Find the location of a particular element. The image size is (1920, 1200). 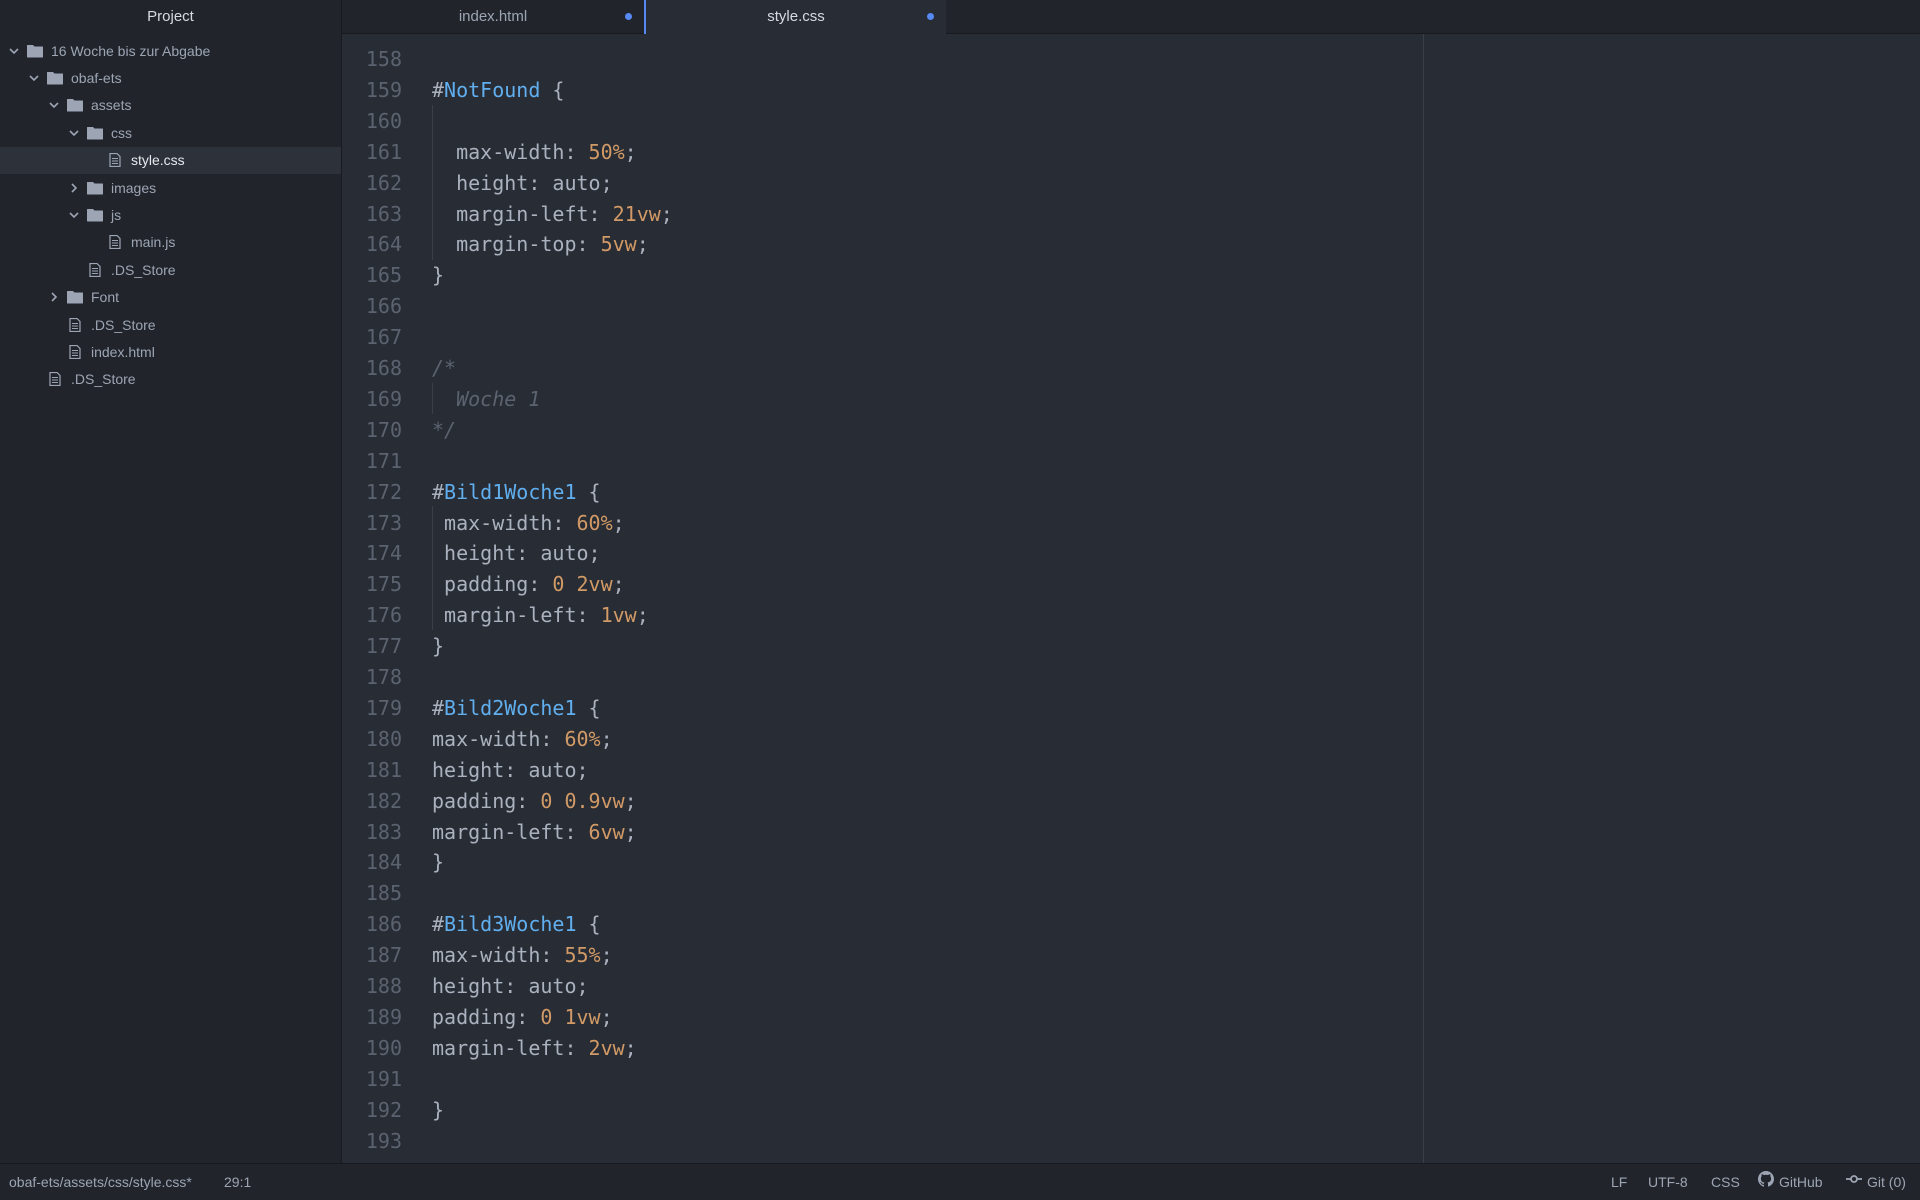

tree-folder: css is located at coordinates (170, 132).